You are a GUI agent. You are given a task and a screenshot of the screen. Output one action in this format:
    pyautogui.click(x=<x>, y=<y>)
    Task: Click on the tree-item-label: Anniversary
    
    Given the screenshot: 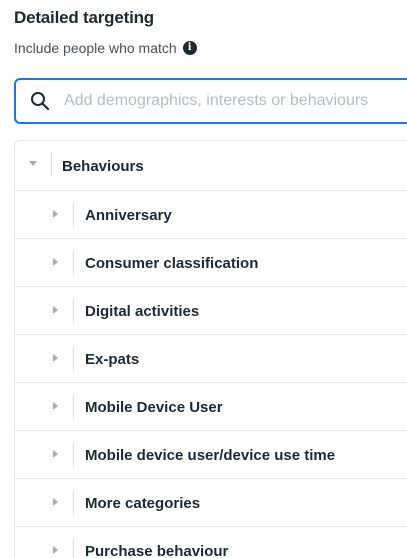 What is the action you would take?
    pyautogui.click(x=128, y=215)
    